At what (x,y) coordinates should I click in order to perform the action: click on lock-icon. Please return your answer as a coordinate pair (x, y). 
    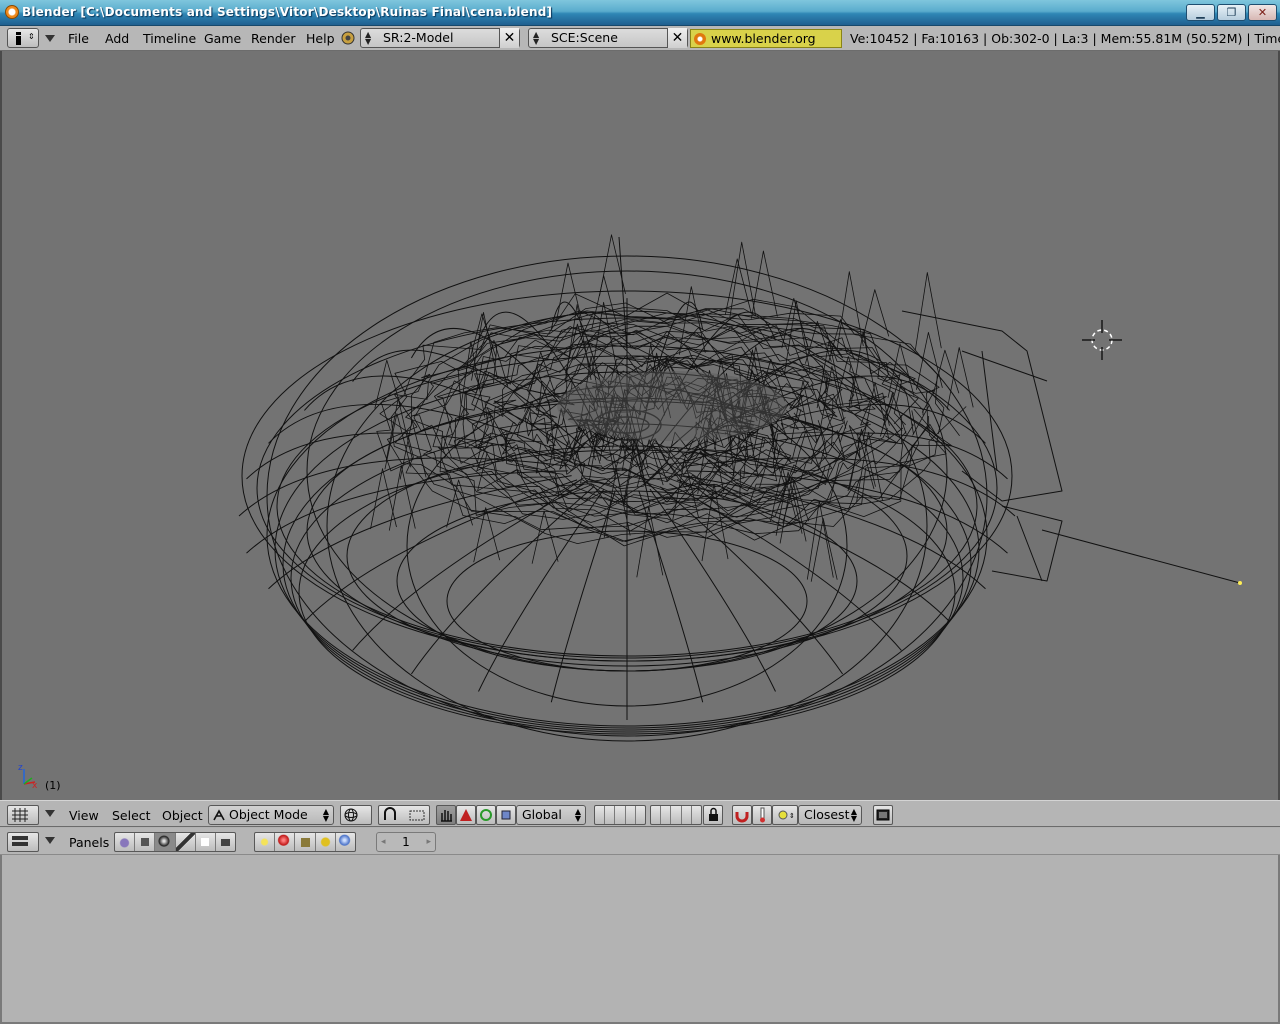
    Looking at the image, I should click on (713, 814).